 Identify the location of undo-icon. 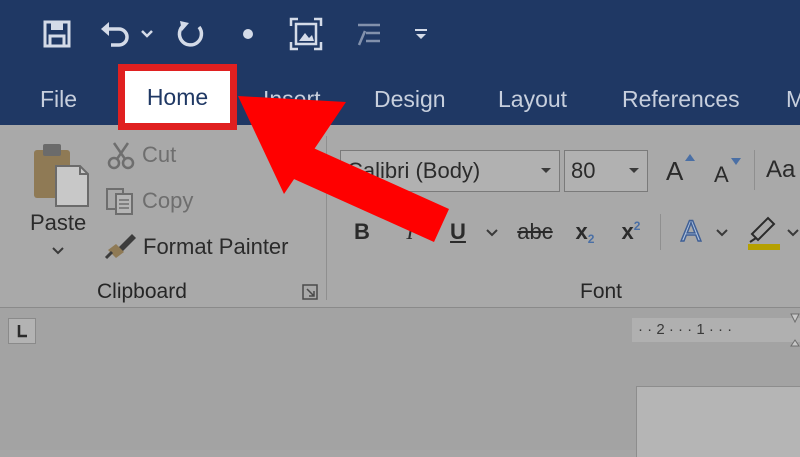
(116, 34).